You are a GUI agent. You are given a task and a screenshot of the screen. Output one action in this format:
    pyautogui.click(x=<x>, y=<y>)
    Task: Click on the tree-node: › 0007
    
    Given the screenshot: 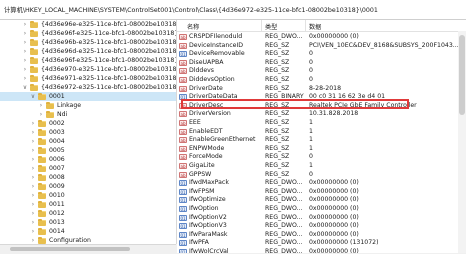 What is the action you would take?
    pyautogui.click(x=88, y=168)
    